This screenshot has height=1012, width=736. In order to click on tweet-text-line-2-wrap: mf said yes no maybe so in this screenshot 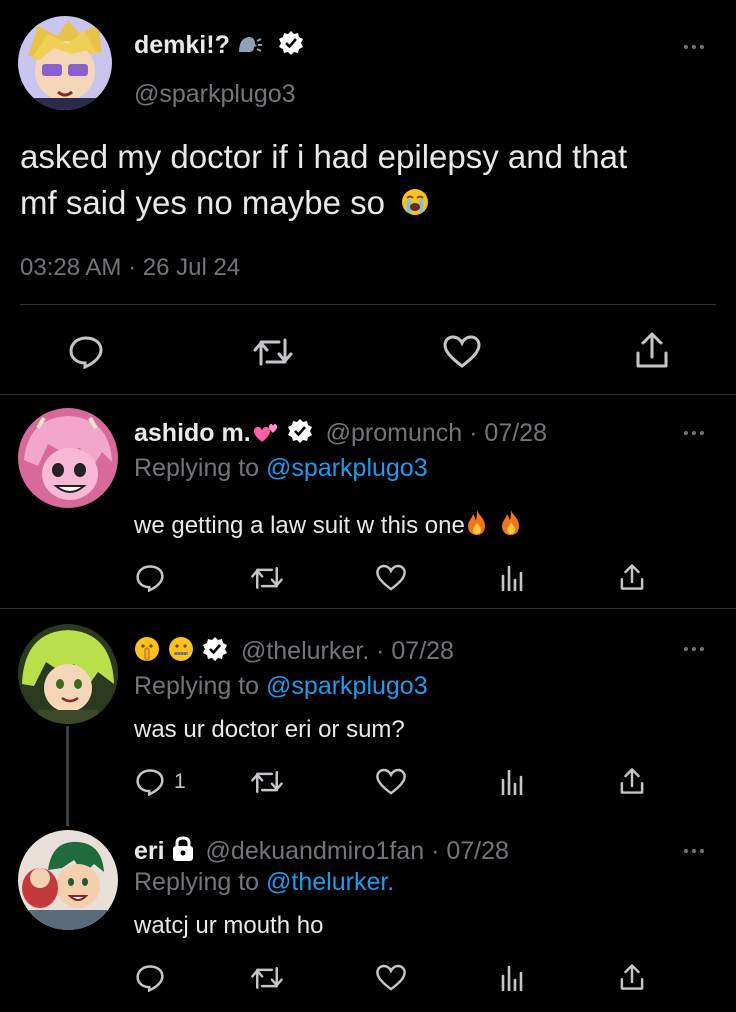, I will do `click(323, 204)`.